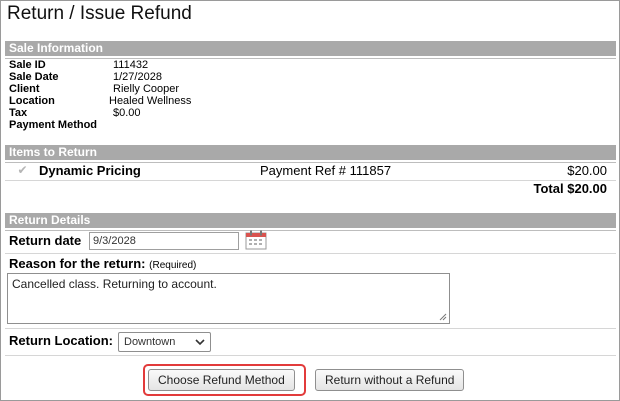 Image resolution: width=620 pixels, height=401 pixels. Describe the element at coordinates (310, 328) in the screenshot. I see `reason-divider` at that location.